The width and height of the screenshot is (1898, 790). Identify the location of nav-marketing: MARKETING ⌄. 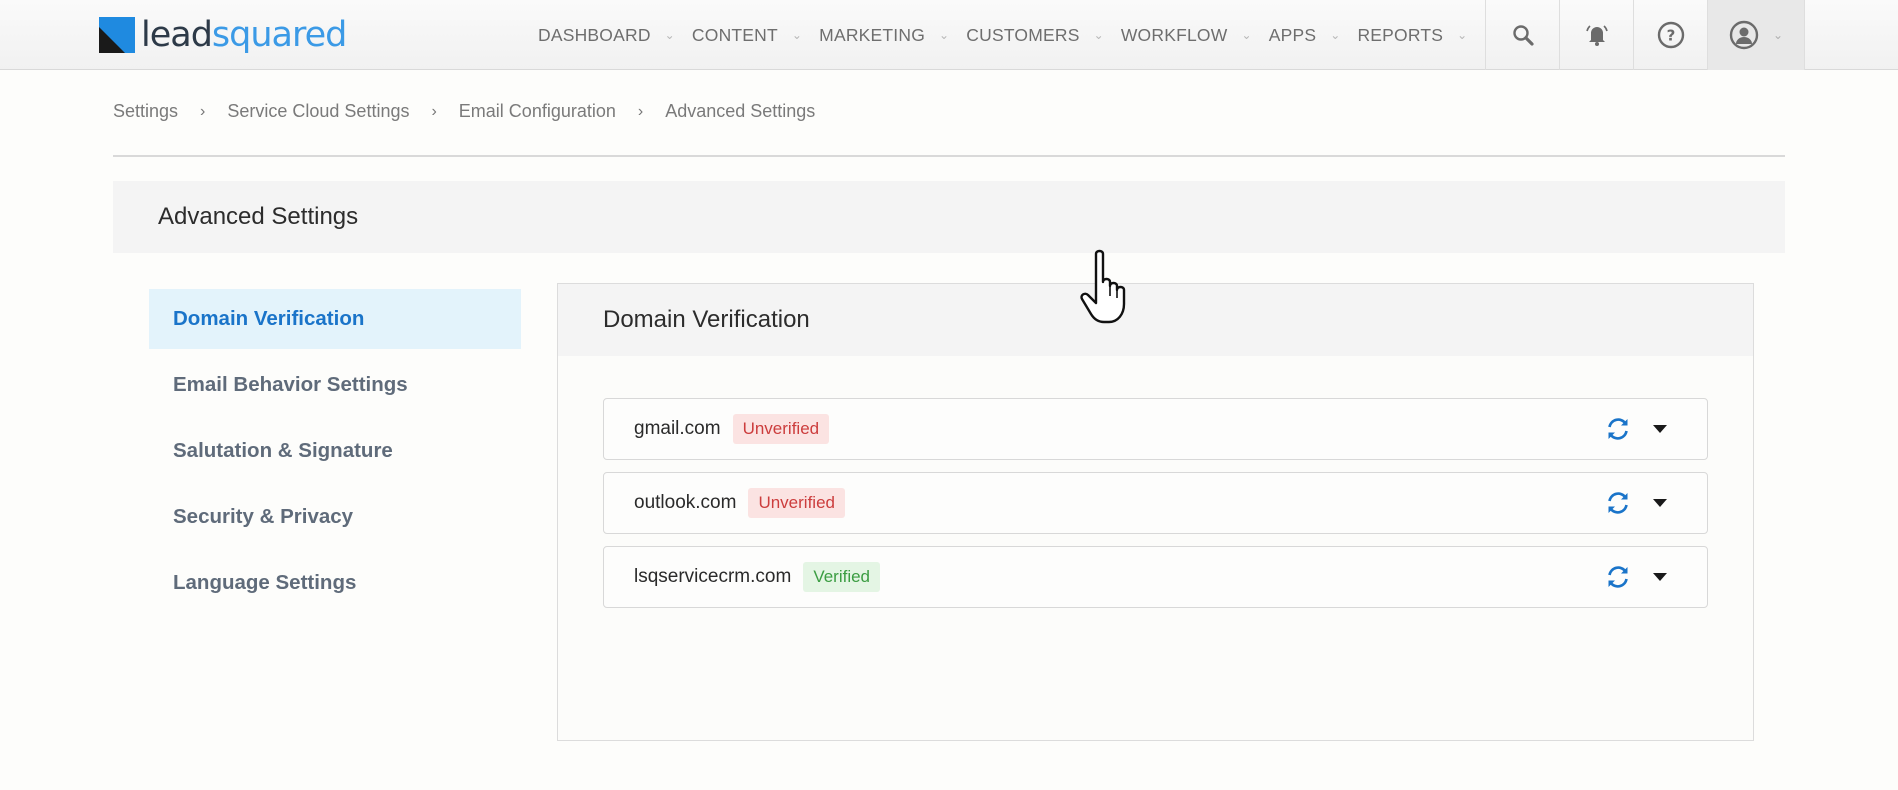
(884, 35).